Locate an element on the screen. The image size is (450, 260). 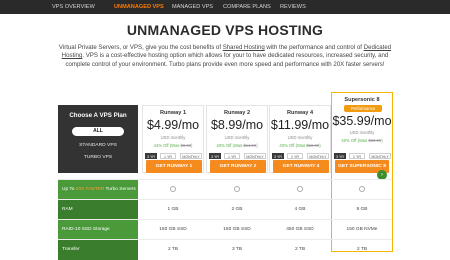
nav-managed-vps: MANAGED VPS is located at coordinates (192, 7).